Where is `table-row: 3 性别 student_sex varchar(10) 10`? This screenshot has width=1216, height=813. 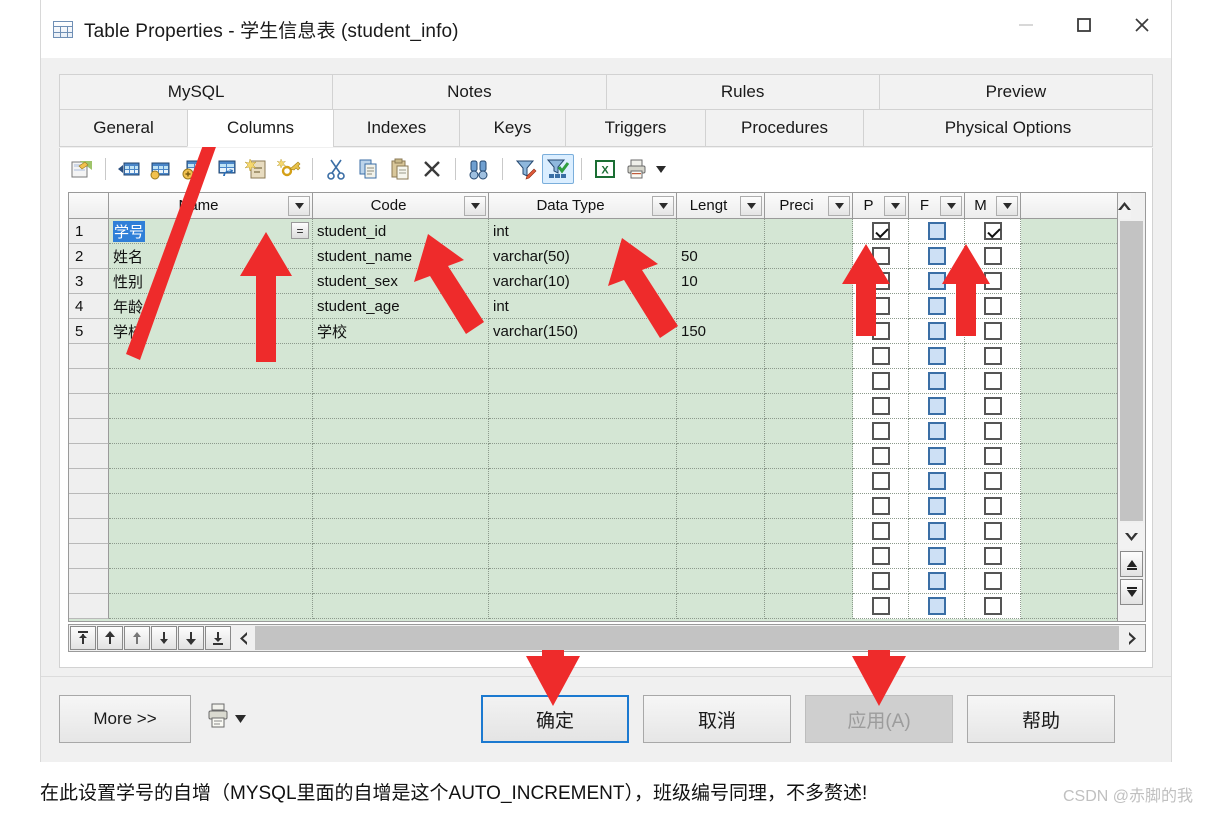
table-row: 3 性别 student_sex varchar(10) 10 is located at coordinates (607, 281).